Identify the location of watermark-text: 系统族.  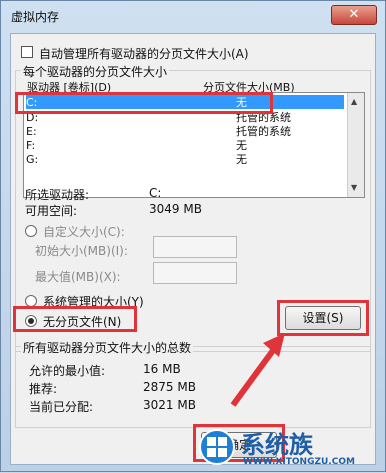
(277, 445).